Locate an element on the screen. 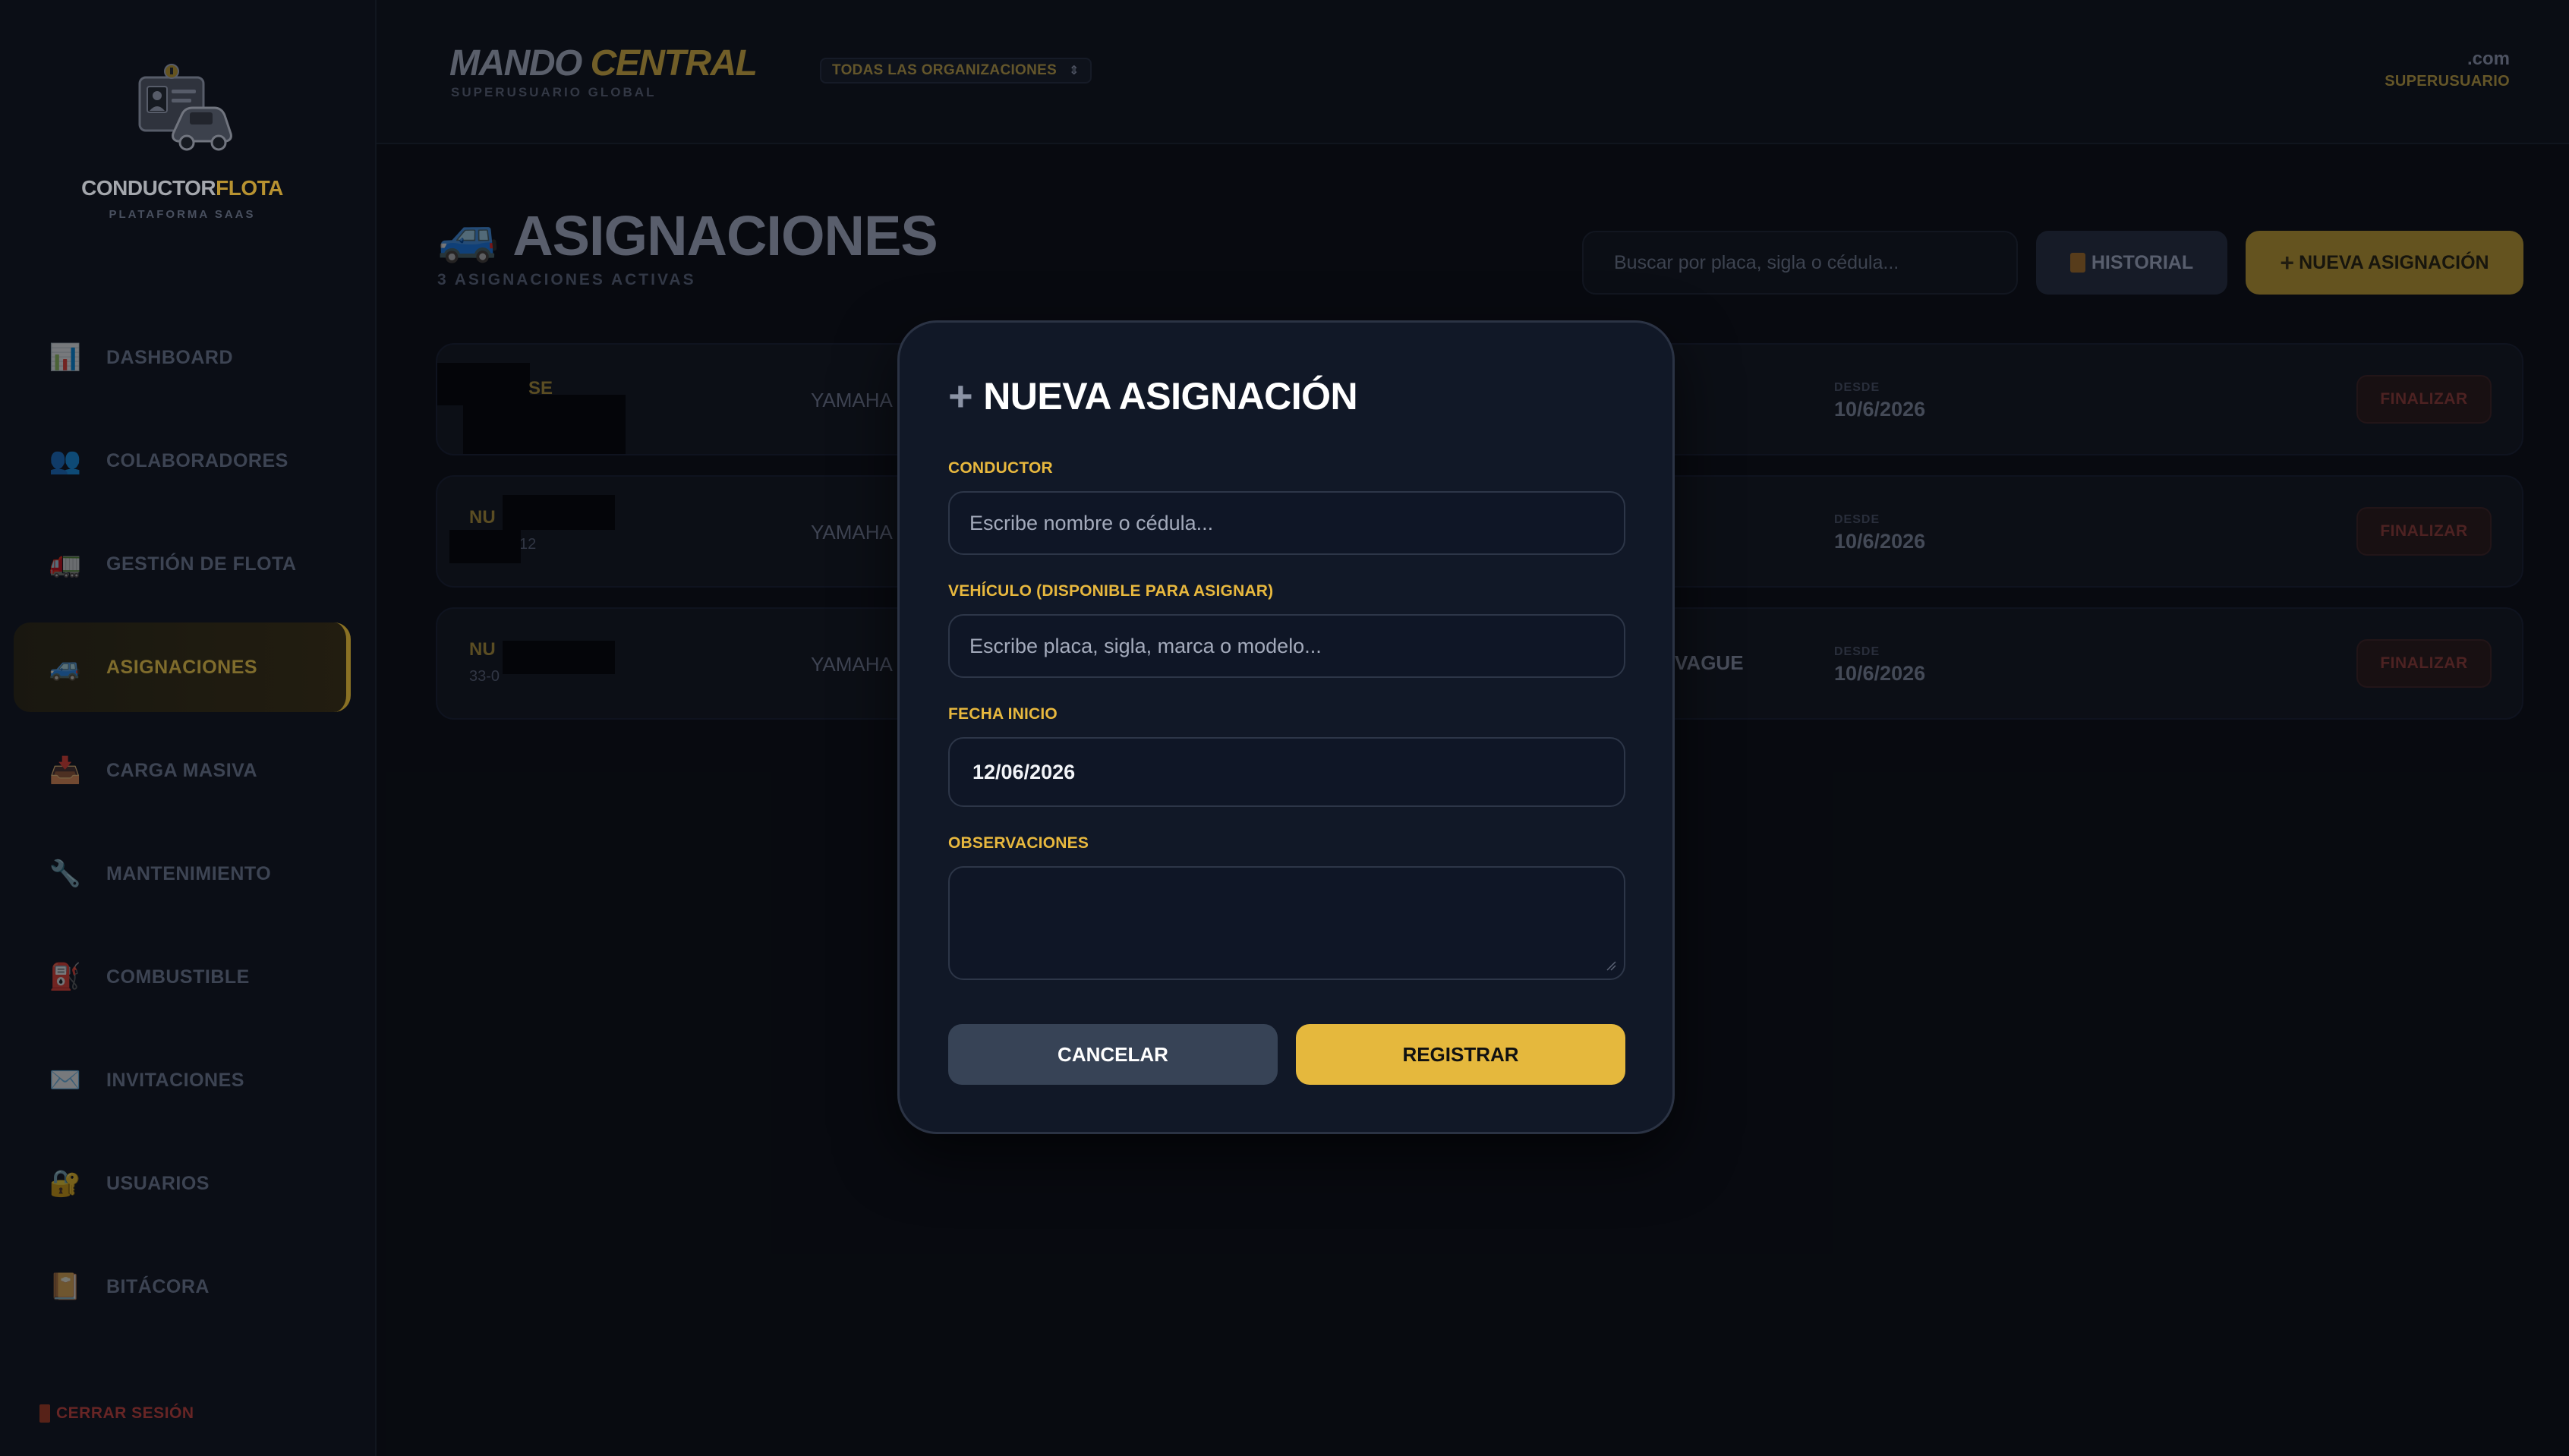  cancel-button: CANCELAR is located at coordinates (1113, 1054).